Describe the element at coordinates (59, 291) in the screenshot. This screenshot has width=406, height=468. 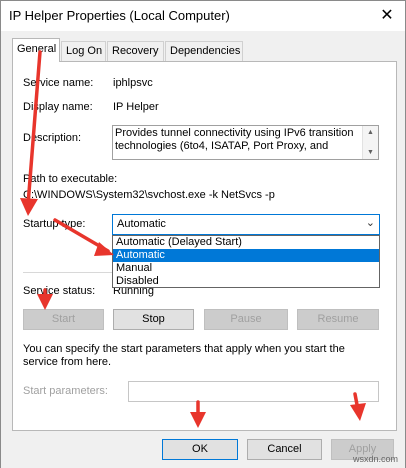
I see `service-status-label: Service status:` at that location.